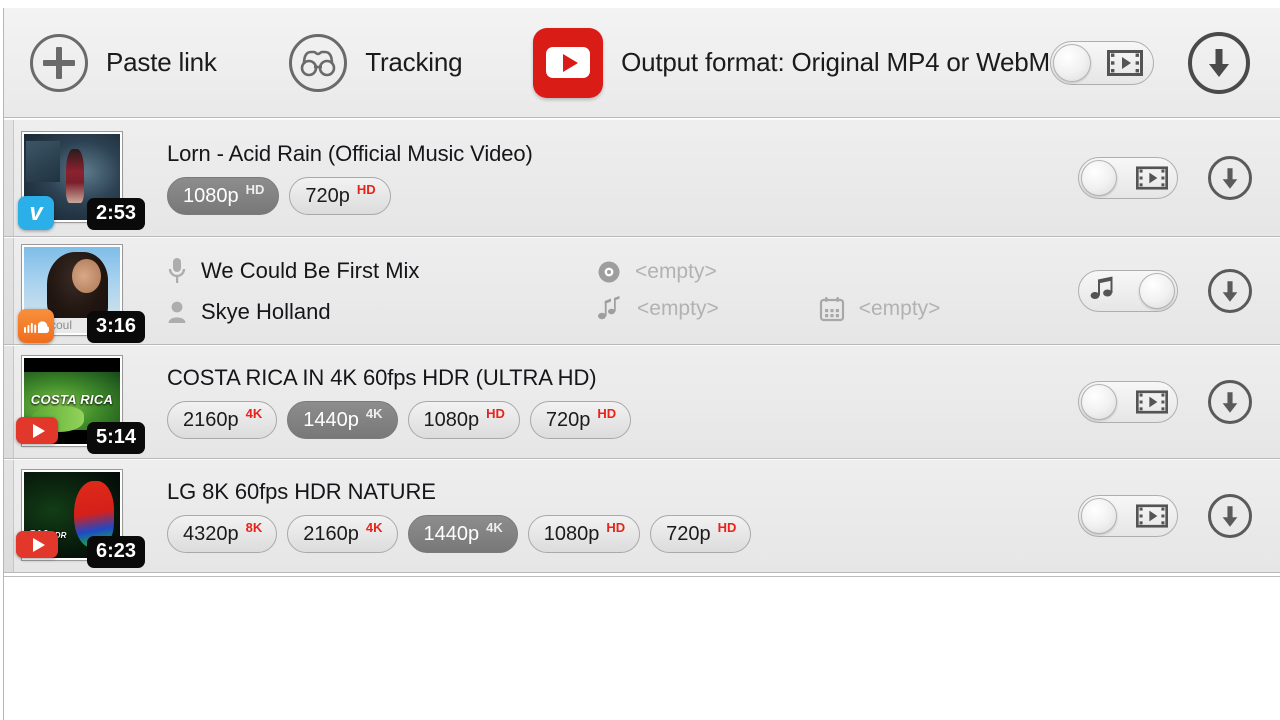 The height and width of the screenshot is (720, 1280). What do you see at coordinates (899, 308) in the screenshot?
I see `year-value: <empty>` at bounding box center [899, 308].